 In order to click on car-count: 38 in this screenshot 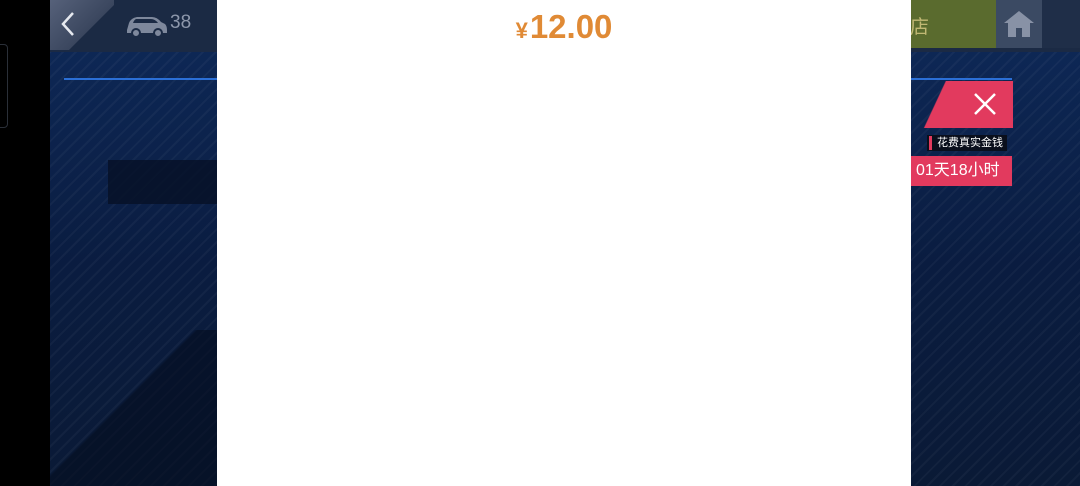, I will do `click(181, 22)`.